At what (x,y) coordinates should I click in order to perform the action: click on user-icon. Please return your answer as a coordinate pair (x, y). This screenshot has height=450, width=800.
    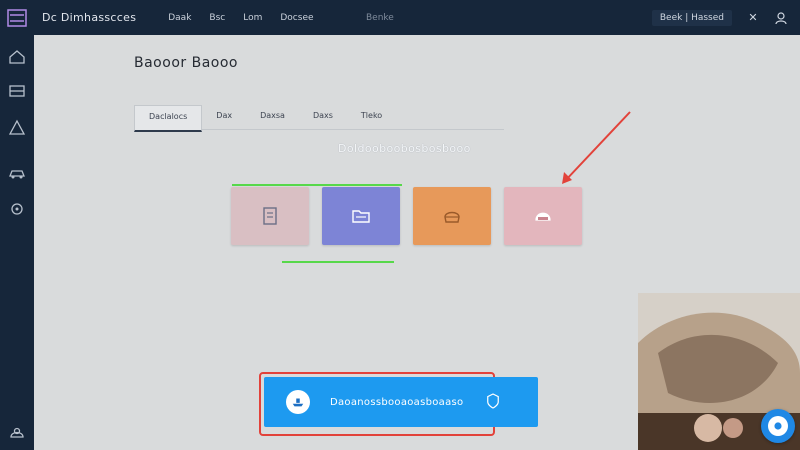
    Looking at the image, I should click on (781, 18).